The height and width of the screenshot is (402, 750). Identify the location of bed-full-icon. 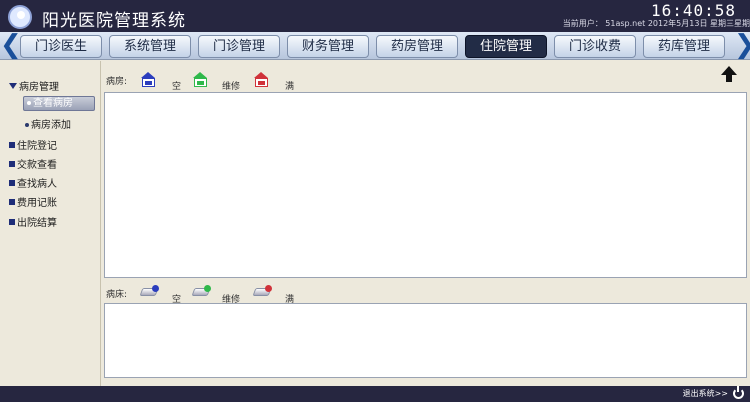
(262, 292).